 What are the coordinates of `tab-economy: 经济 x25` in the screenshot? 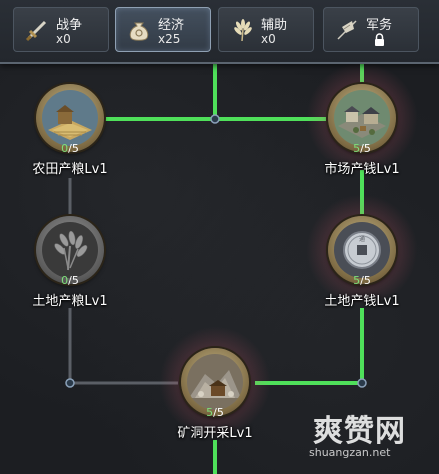 It's located at (163, 29).